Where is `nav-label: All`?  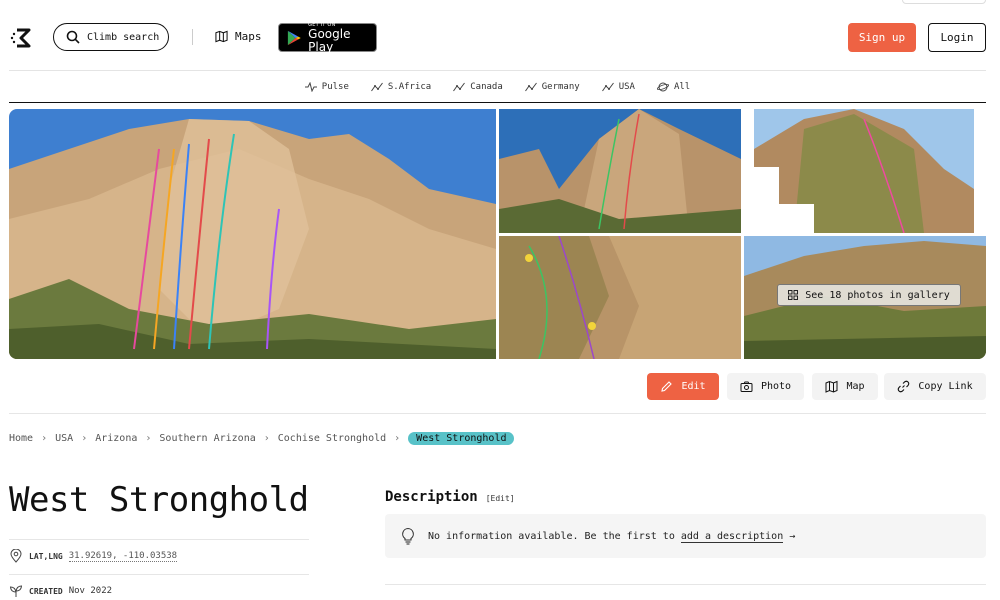 nav-label: All is located at coordinates (682, 86).